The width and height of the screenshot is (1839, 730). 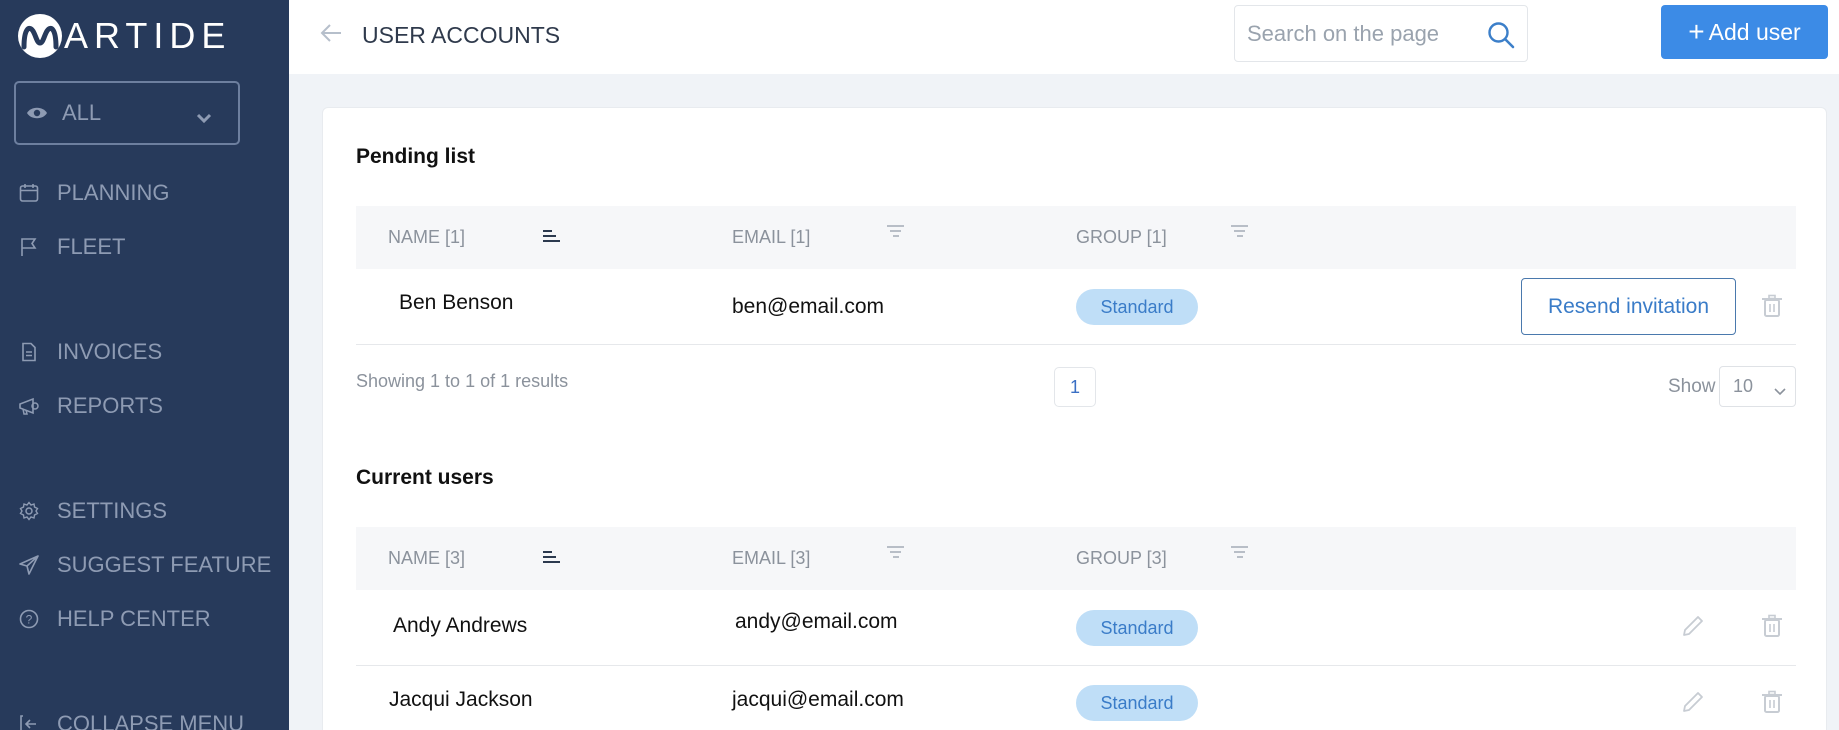 What do you see at coordinates (134, 618) in the screenshot?
I see `sidebar-item-label: HELP CENTER` at bounding box center [134, 618].